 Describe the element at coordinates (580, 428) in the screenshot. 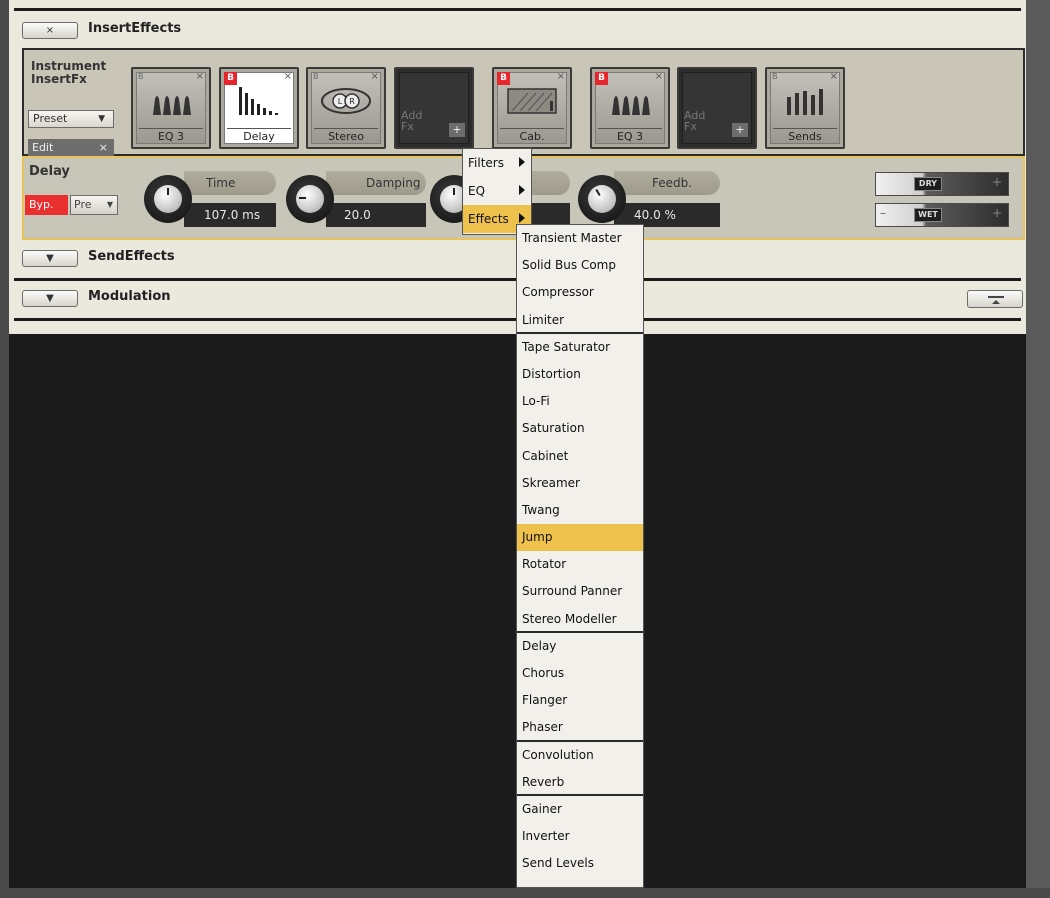

I see `submenu-item-saturation: Saturation` at that location.